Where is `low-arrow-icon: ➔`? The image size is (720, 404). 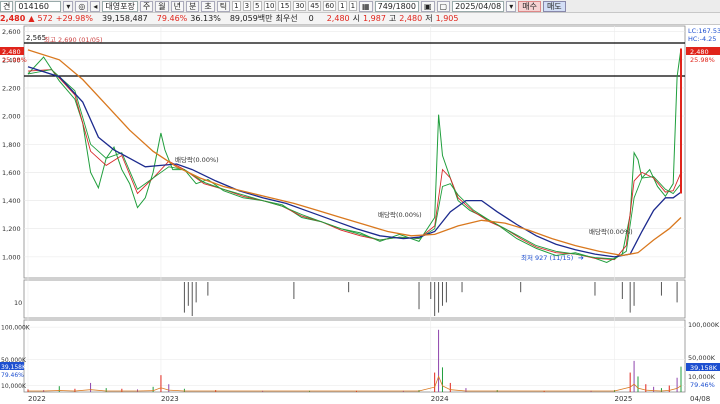 low-arrow-icon: ➔ is located at coordinates (581, 258).